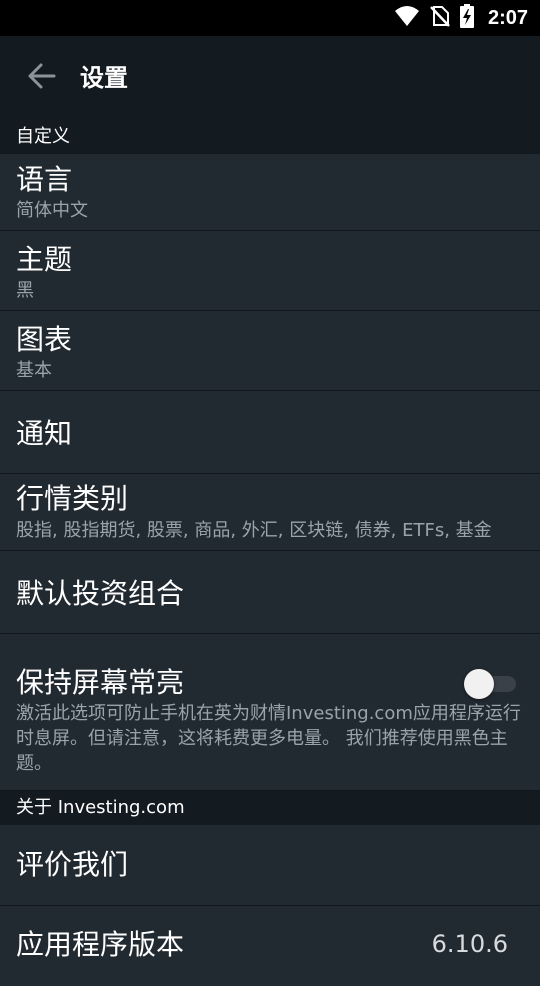 This screenshot has width=540, height=986. Describe the element at coordinates (25, 290) in the screenshot. I see `setting-value: 黑` at that location.